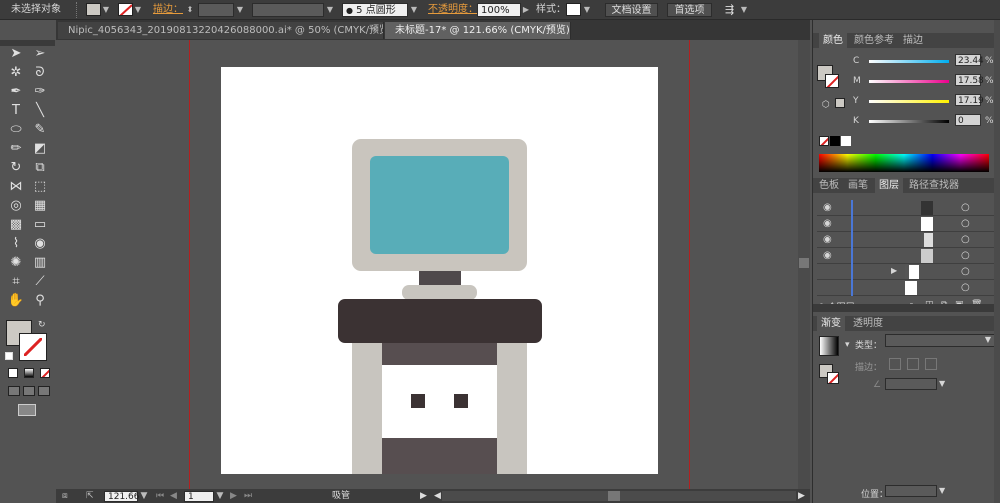 The width and height of the screenshot is (1000, 503). What do you see at coordinates (220, 496) in the screenshot?
I see `page-dropdown-icon: ▼` at bounding box center [220, 496].